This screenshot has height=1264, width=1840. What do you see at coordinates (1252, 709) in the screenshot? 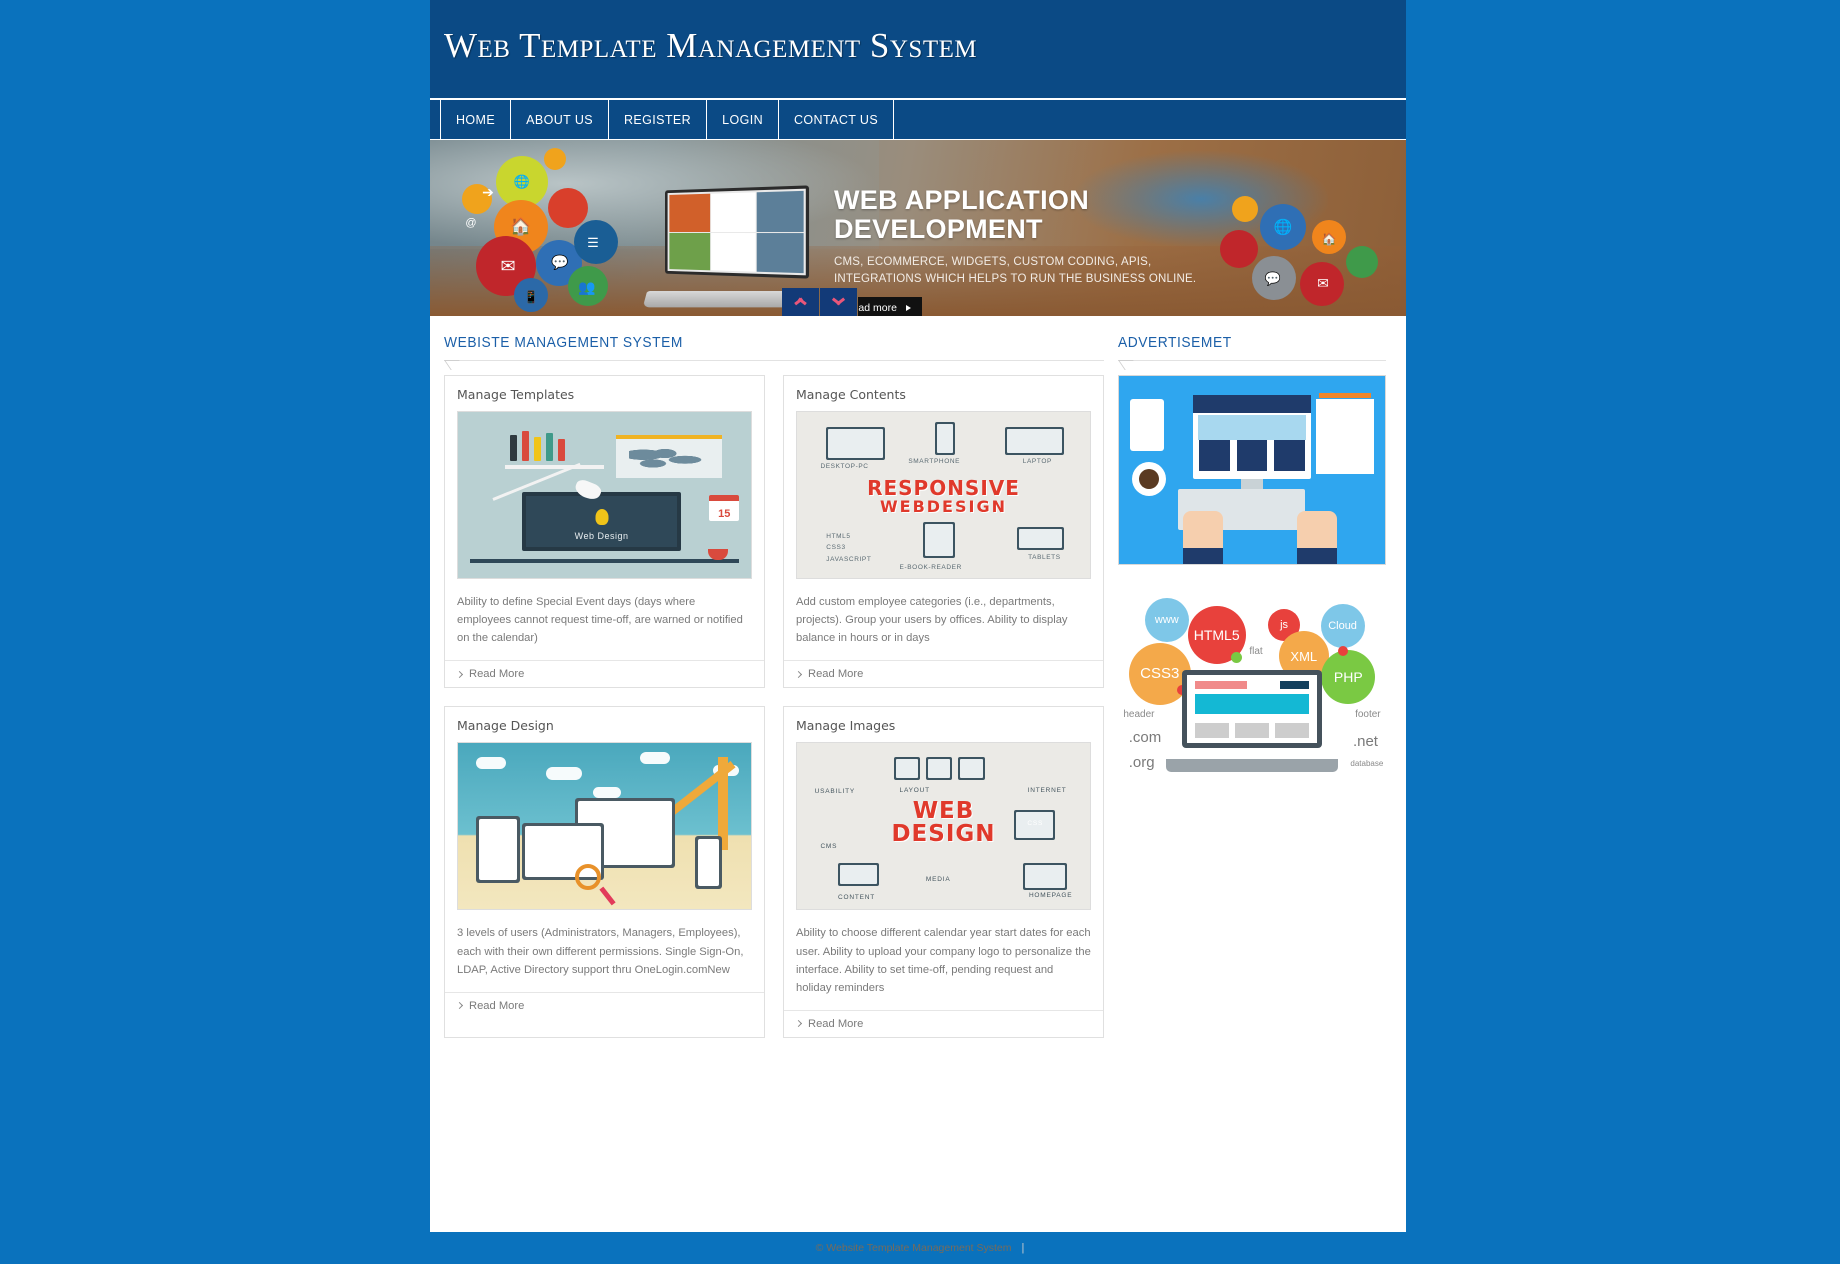
I see `ad2-laptop-screen` at bounding box center [1252, 709].